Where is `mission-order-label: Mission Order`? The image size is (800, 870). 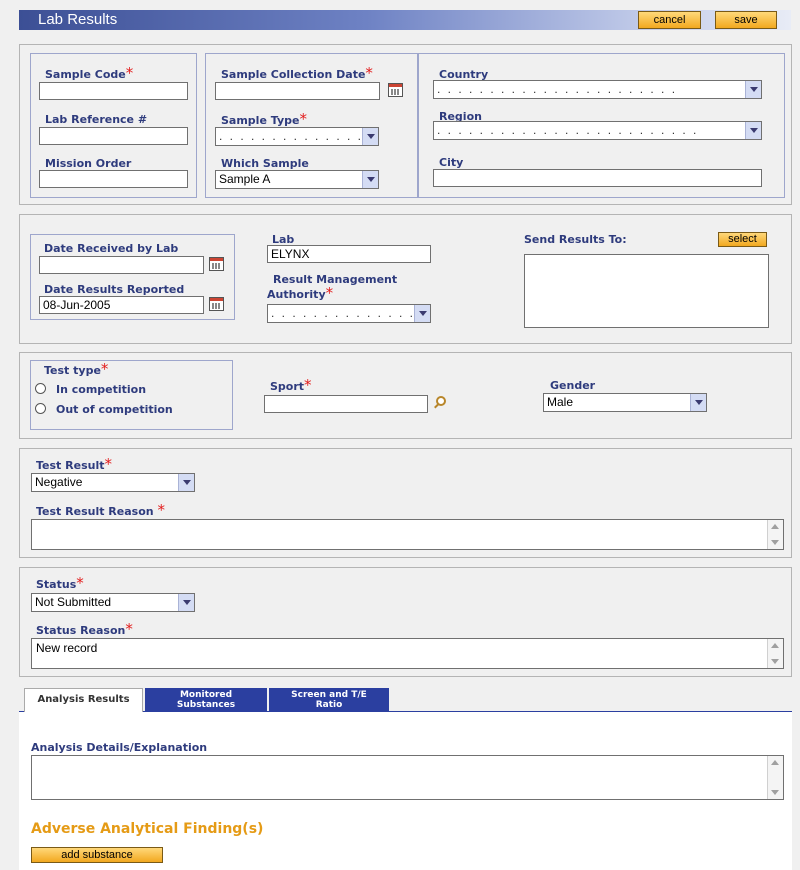
mission-order-label: Mission Order is located at coordinates (88, 163).